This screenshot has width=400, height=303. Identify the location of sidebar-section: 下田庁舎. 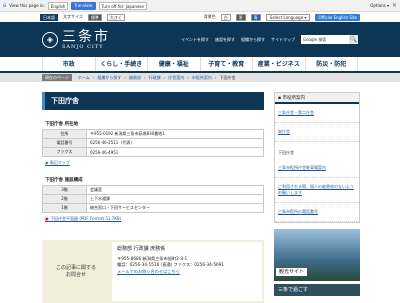
(286, 152).